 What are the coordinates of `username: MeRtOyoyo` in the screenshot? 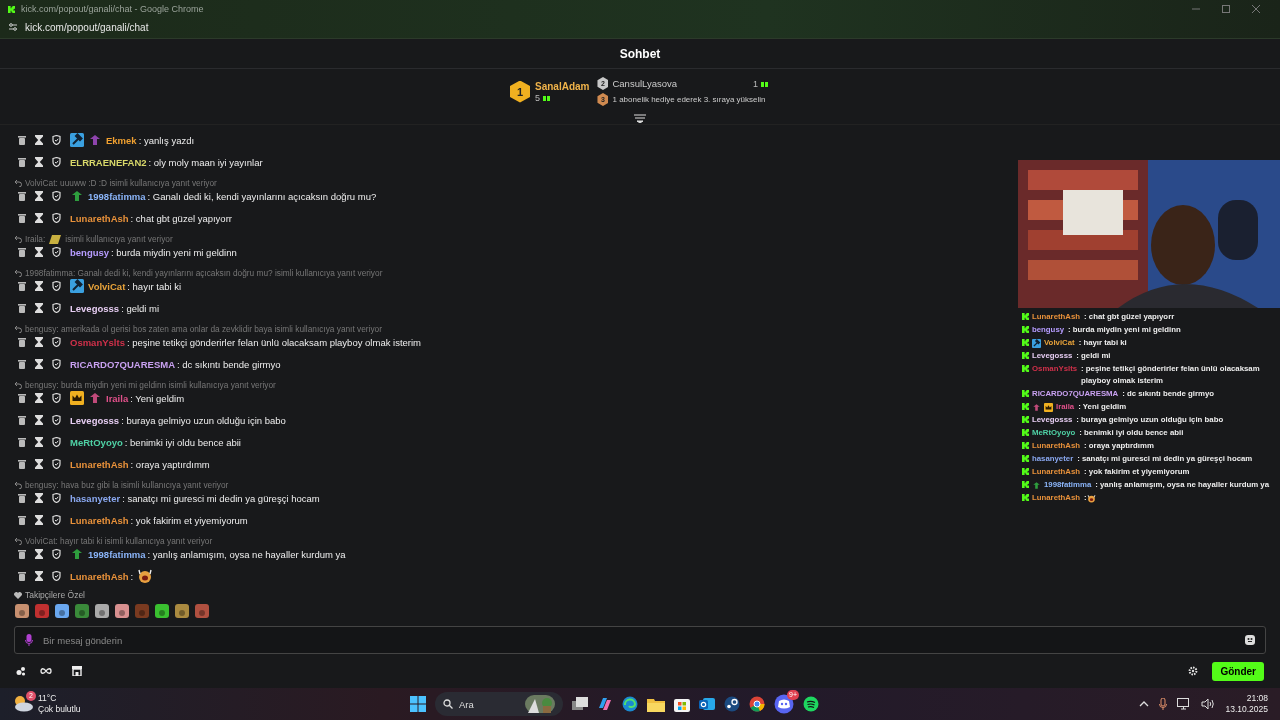 It's located at (96, 442).